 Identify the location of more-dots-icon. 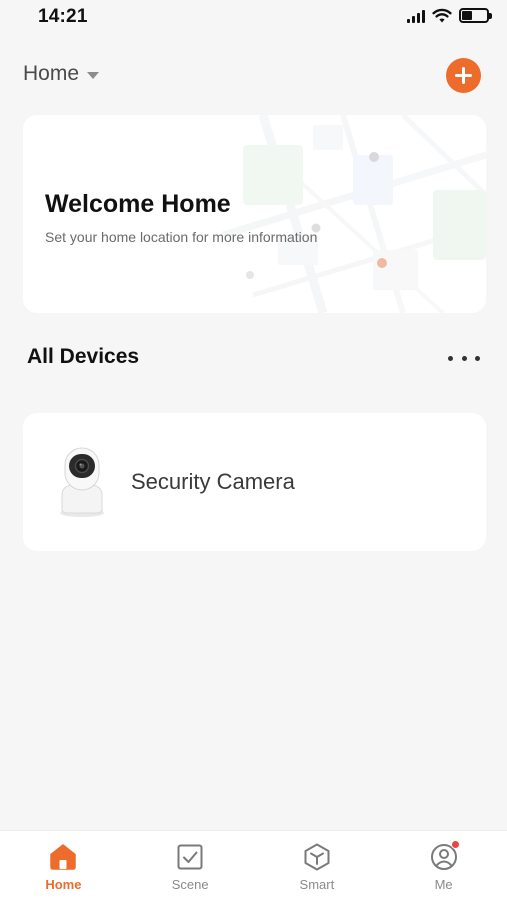
(450, 358).